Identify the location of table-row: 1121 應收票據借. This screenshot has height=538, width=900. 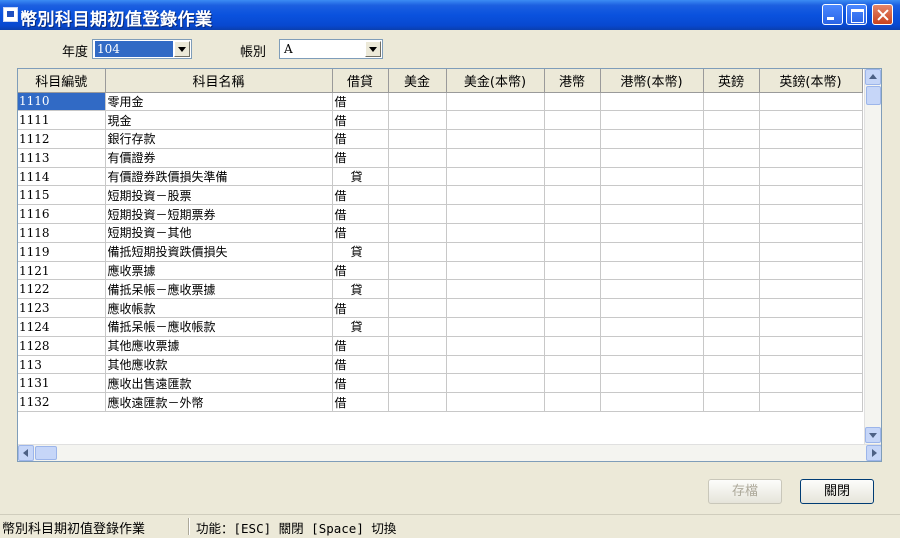
(440, 271).